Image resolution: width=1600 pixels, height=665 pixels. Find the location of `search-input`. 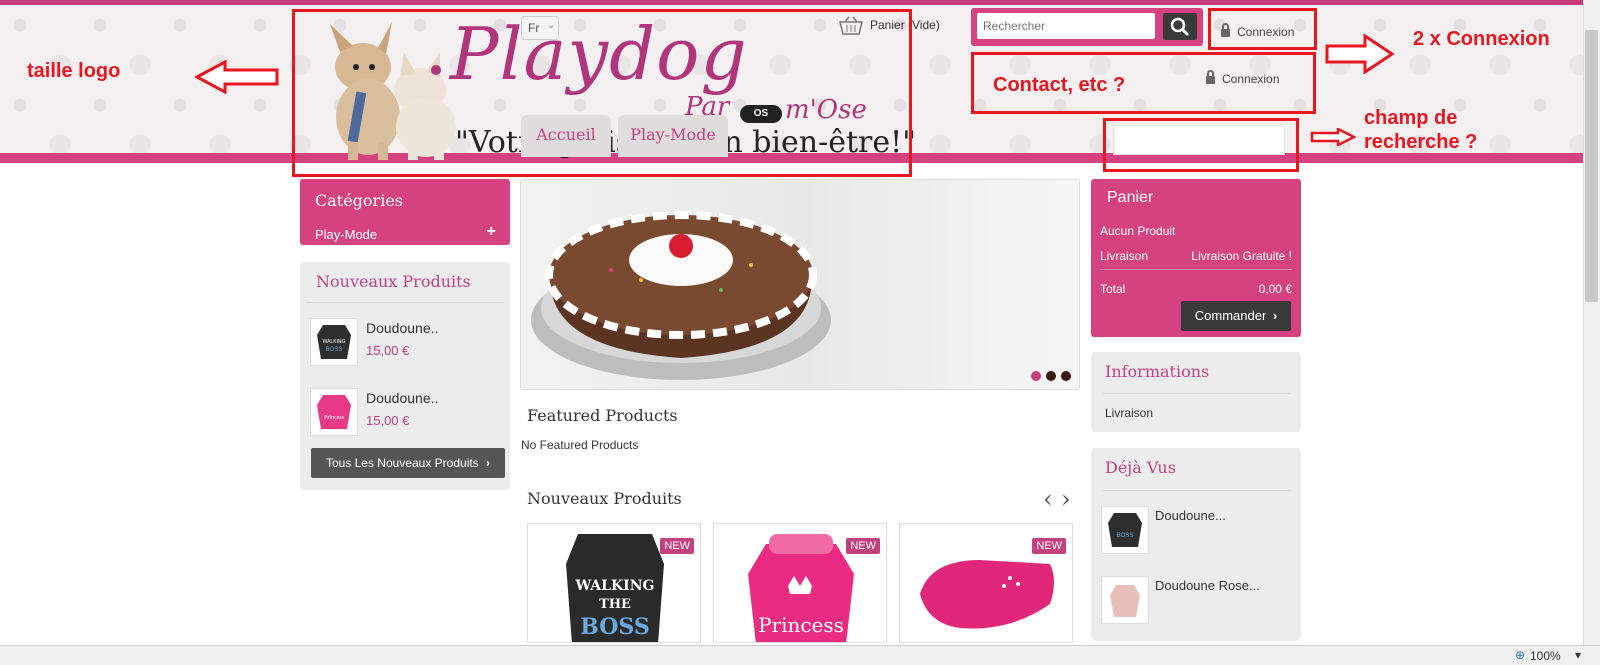

search-input is located at coordinates (1066, 26).